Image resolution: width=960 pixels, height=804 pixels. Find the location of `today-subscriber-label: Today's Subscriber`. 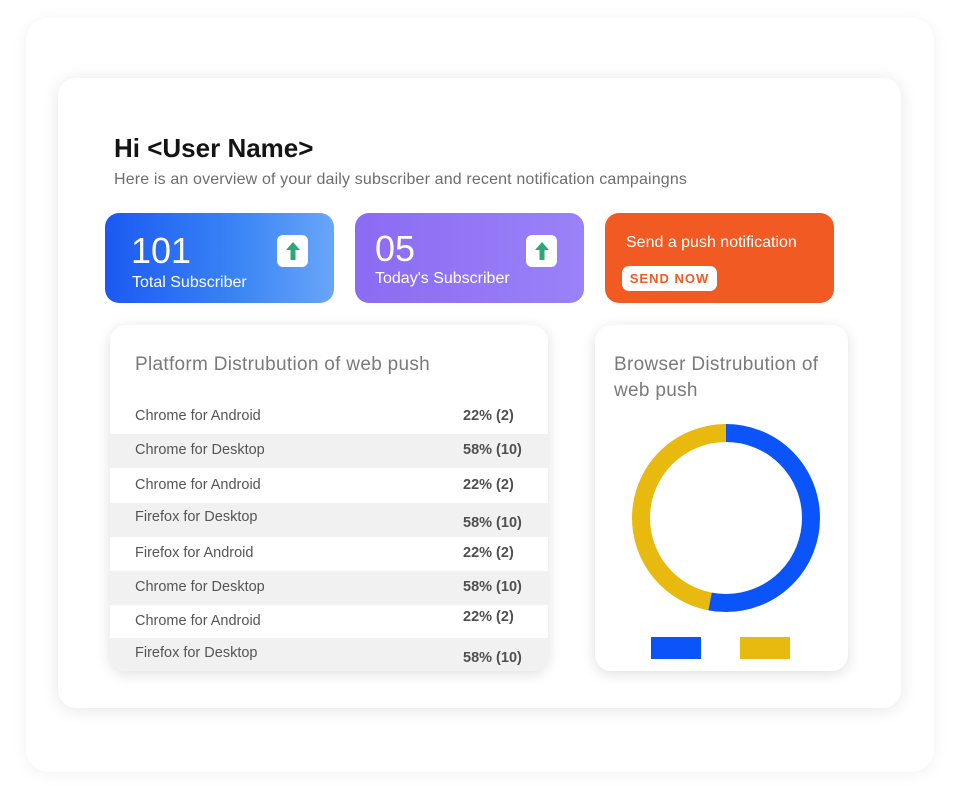

today-subscriber-label: Today's Subscriber is located at coordinates (442, 278).